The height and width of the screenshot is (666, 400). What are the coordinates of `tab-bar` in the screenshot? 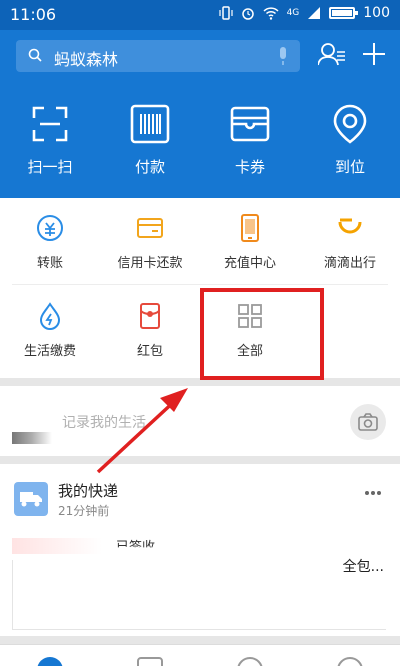 It's located at (200, 655).